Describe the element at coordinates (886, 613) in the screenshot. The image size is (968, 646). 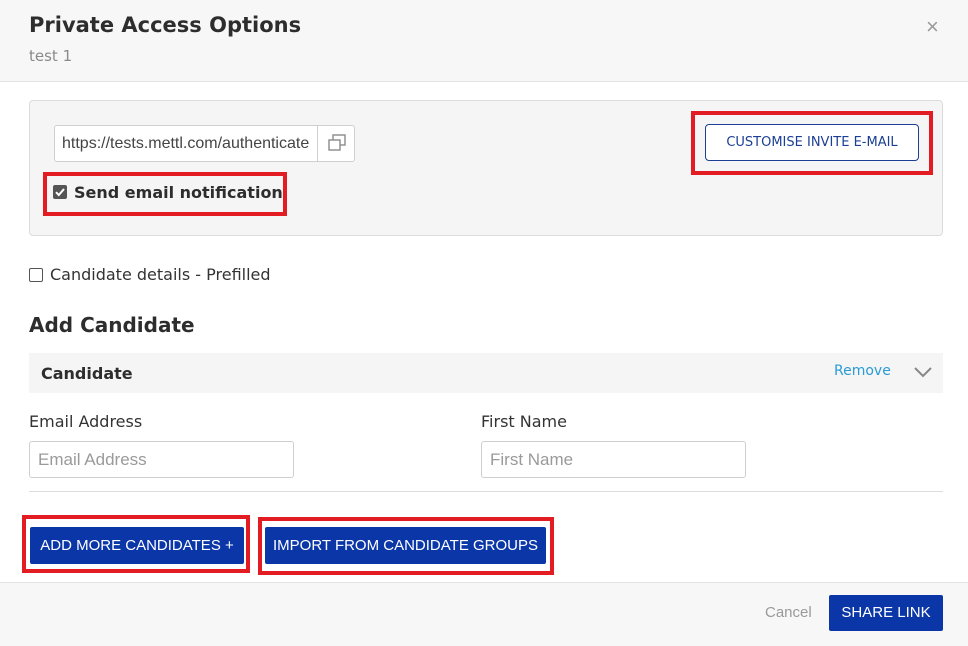
I see `share-link-button: SHARE LINK` at that location.